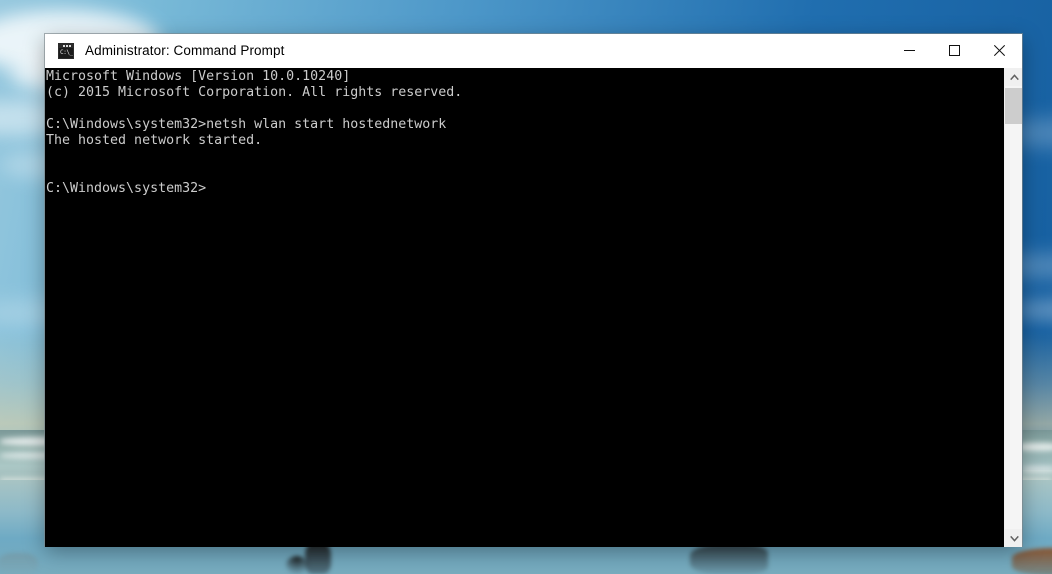  Describe the element at coordinates (1013, 77) in the screenshot. I see `scroll-up-icon` at that location.